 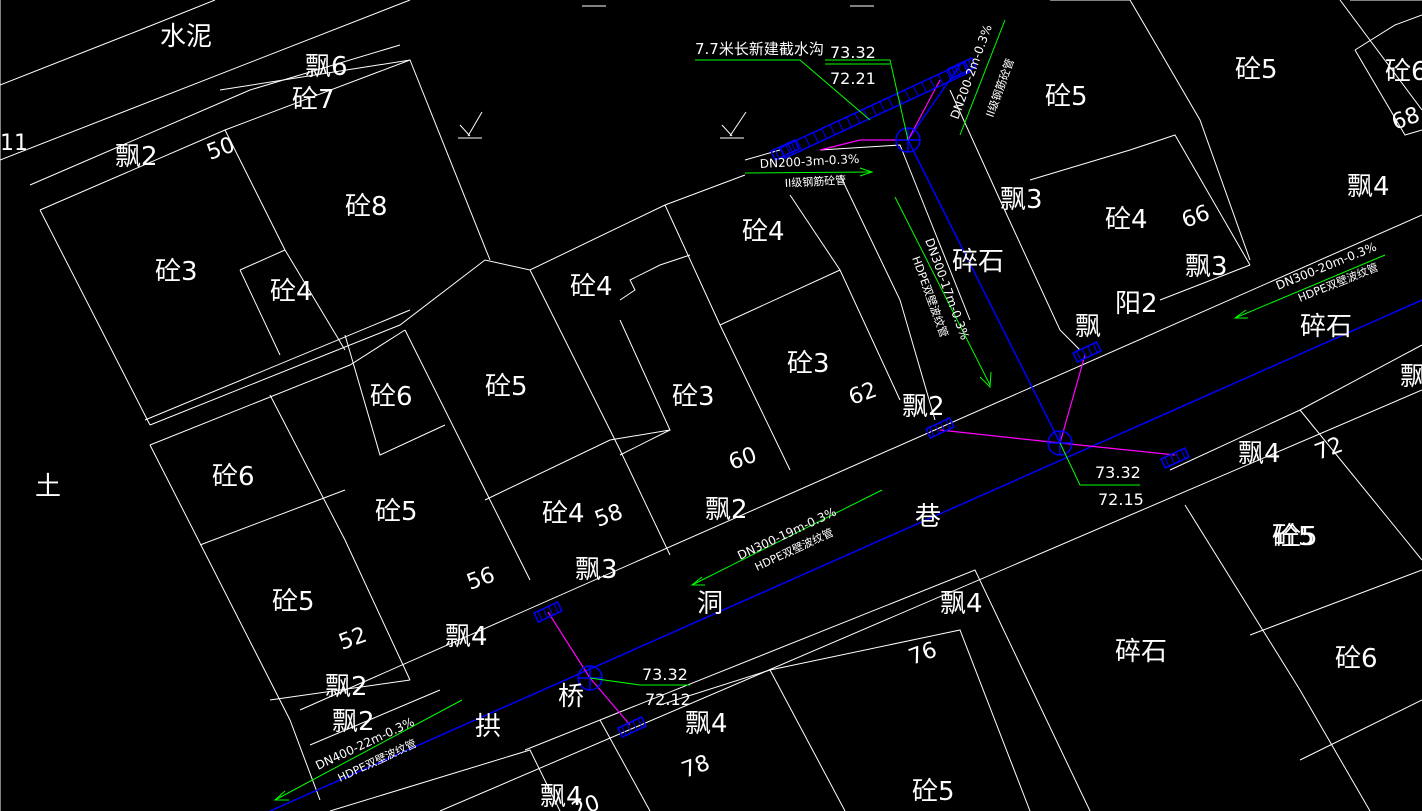 What do you see at coordinates (1088, 327) in the screenshot?
I see `parcel-label: 飘` at bounding box center [1088, 327].